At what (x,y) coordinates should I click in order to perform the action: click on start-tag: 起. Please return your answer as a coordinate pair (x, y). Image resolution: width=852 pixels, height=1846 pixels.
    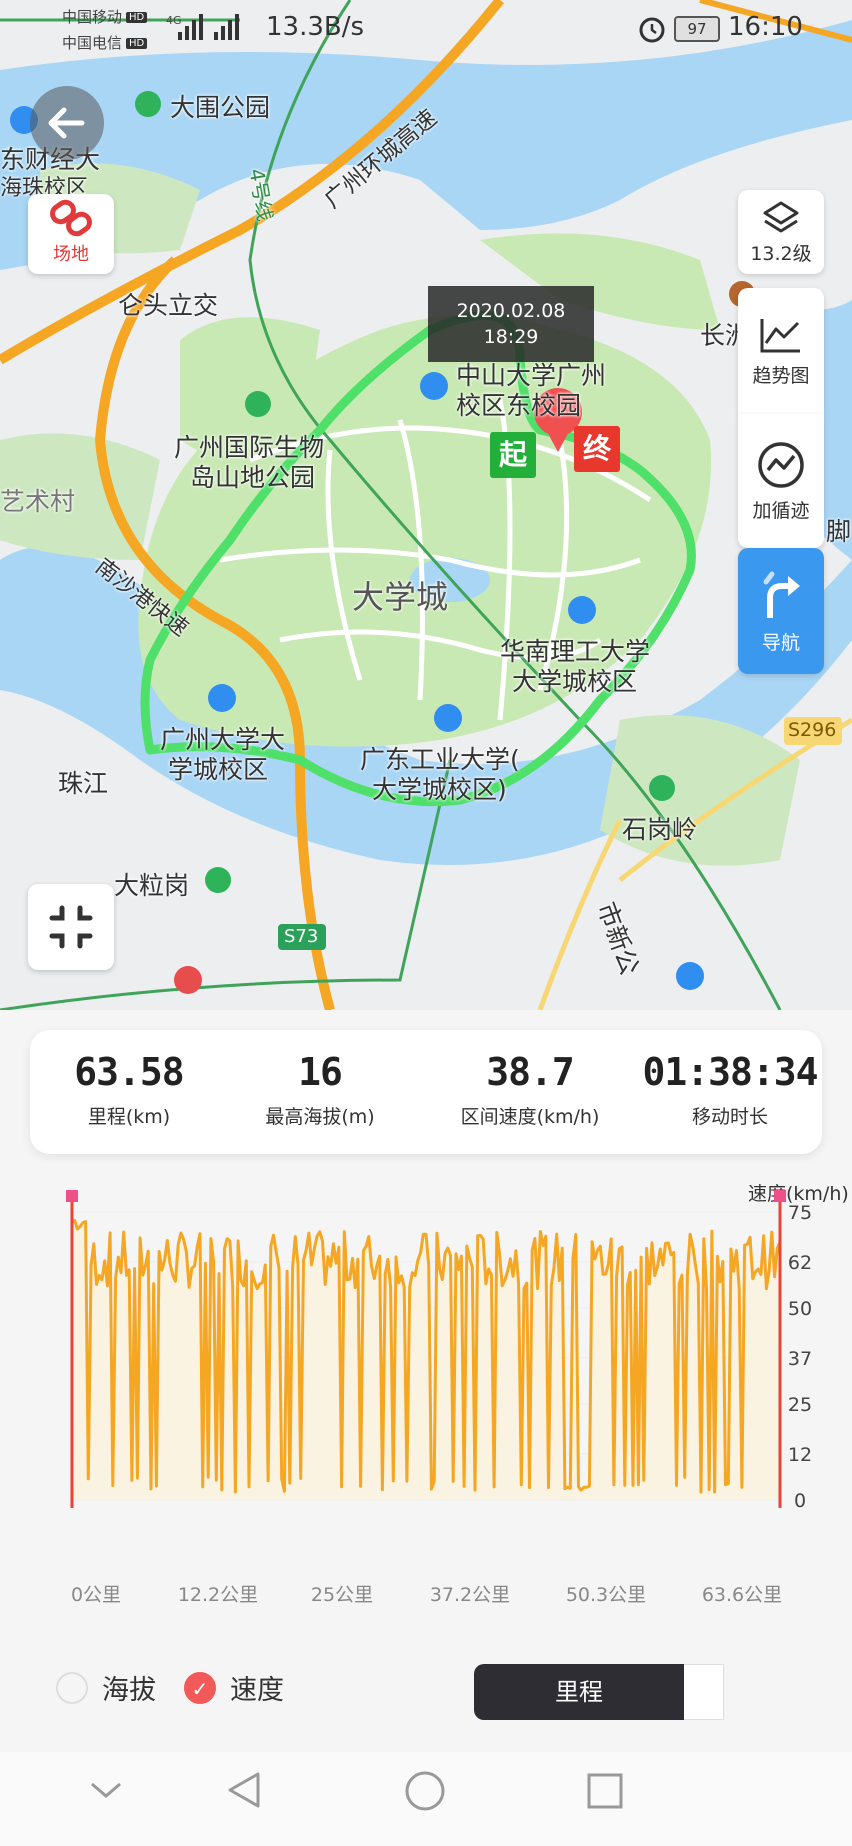
    Looking at the image, I should click on (513, 455).